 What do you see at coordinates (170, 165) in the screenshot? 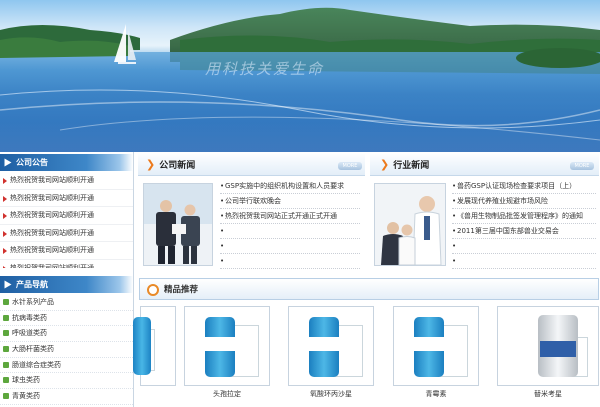
I see `company-news-title: ❯ 公司新闻` at bounding box center [170, 165].